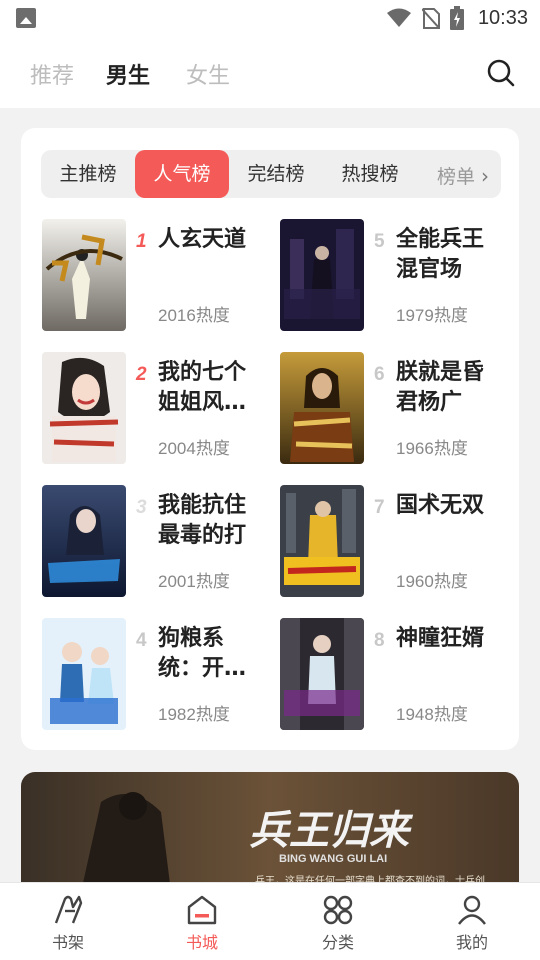 This screenshot has height=960, width=540. I want to click on bottom-nav: 书架 书城 分类 我的, so click(270, 921).